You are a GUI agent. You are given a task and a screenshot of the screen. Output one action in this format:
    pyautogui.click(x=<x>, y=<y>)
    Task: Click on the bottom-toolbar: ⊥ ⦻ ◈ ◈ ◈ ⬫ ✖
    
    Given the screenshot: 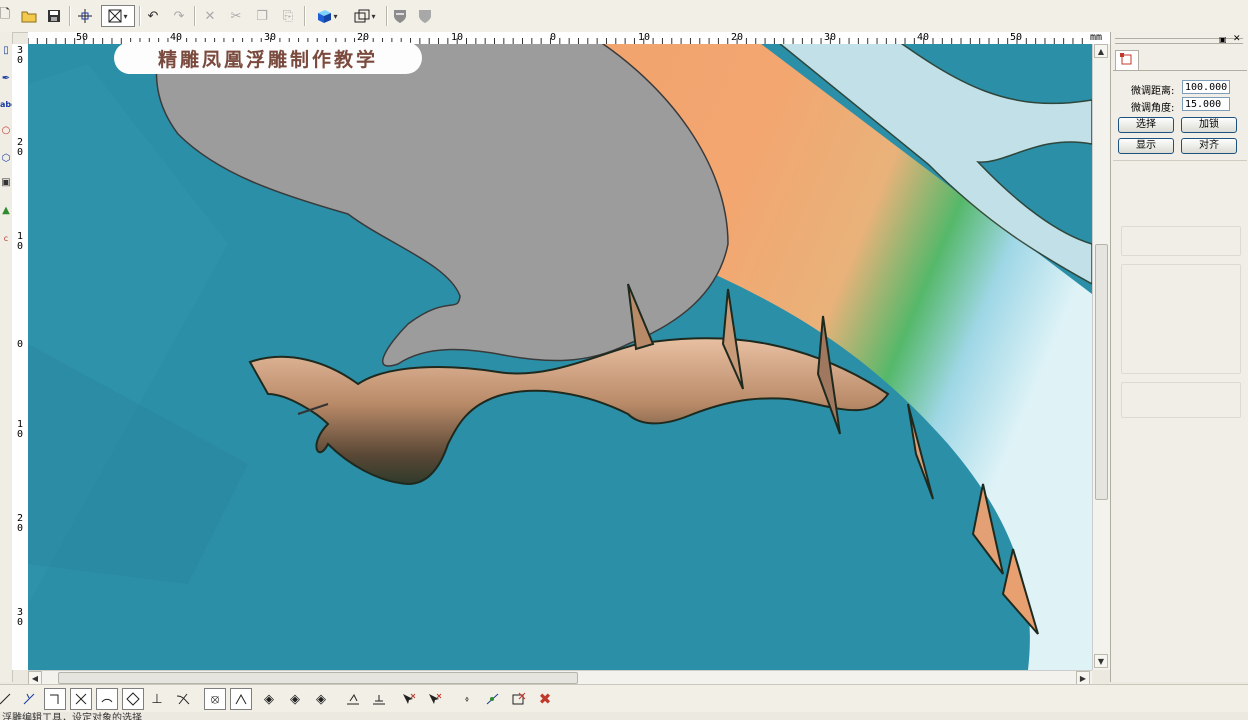 What is the action you would take?
    pyautogui.click(x=624, y=698)
    